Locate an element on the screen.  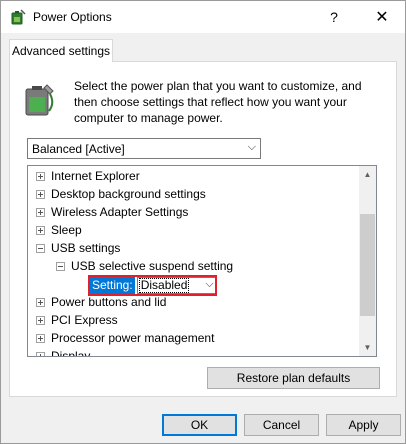
ok-button: OK is located at coordinates (199, 425).